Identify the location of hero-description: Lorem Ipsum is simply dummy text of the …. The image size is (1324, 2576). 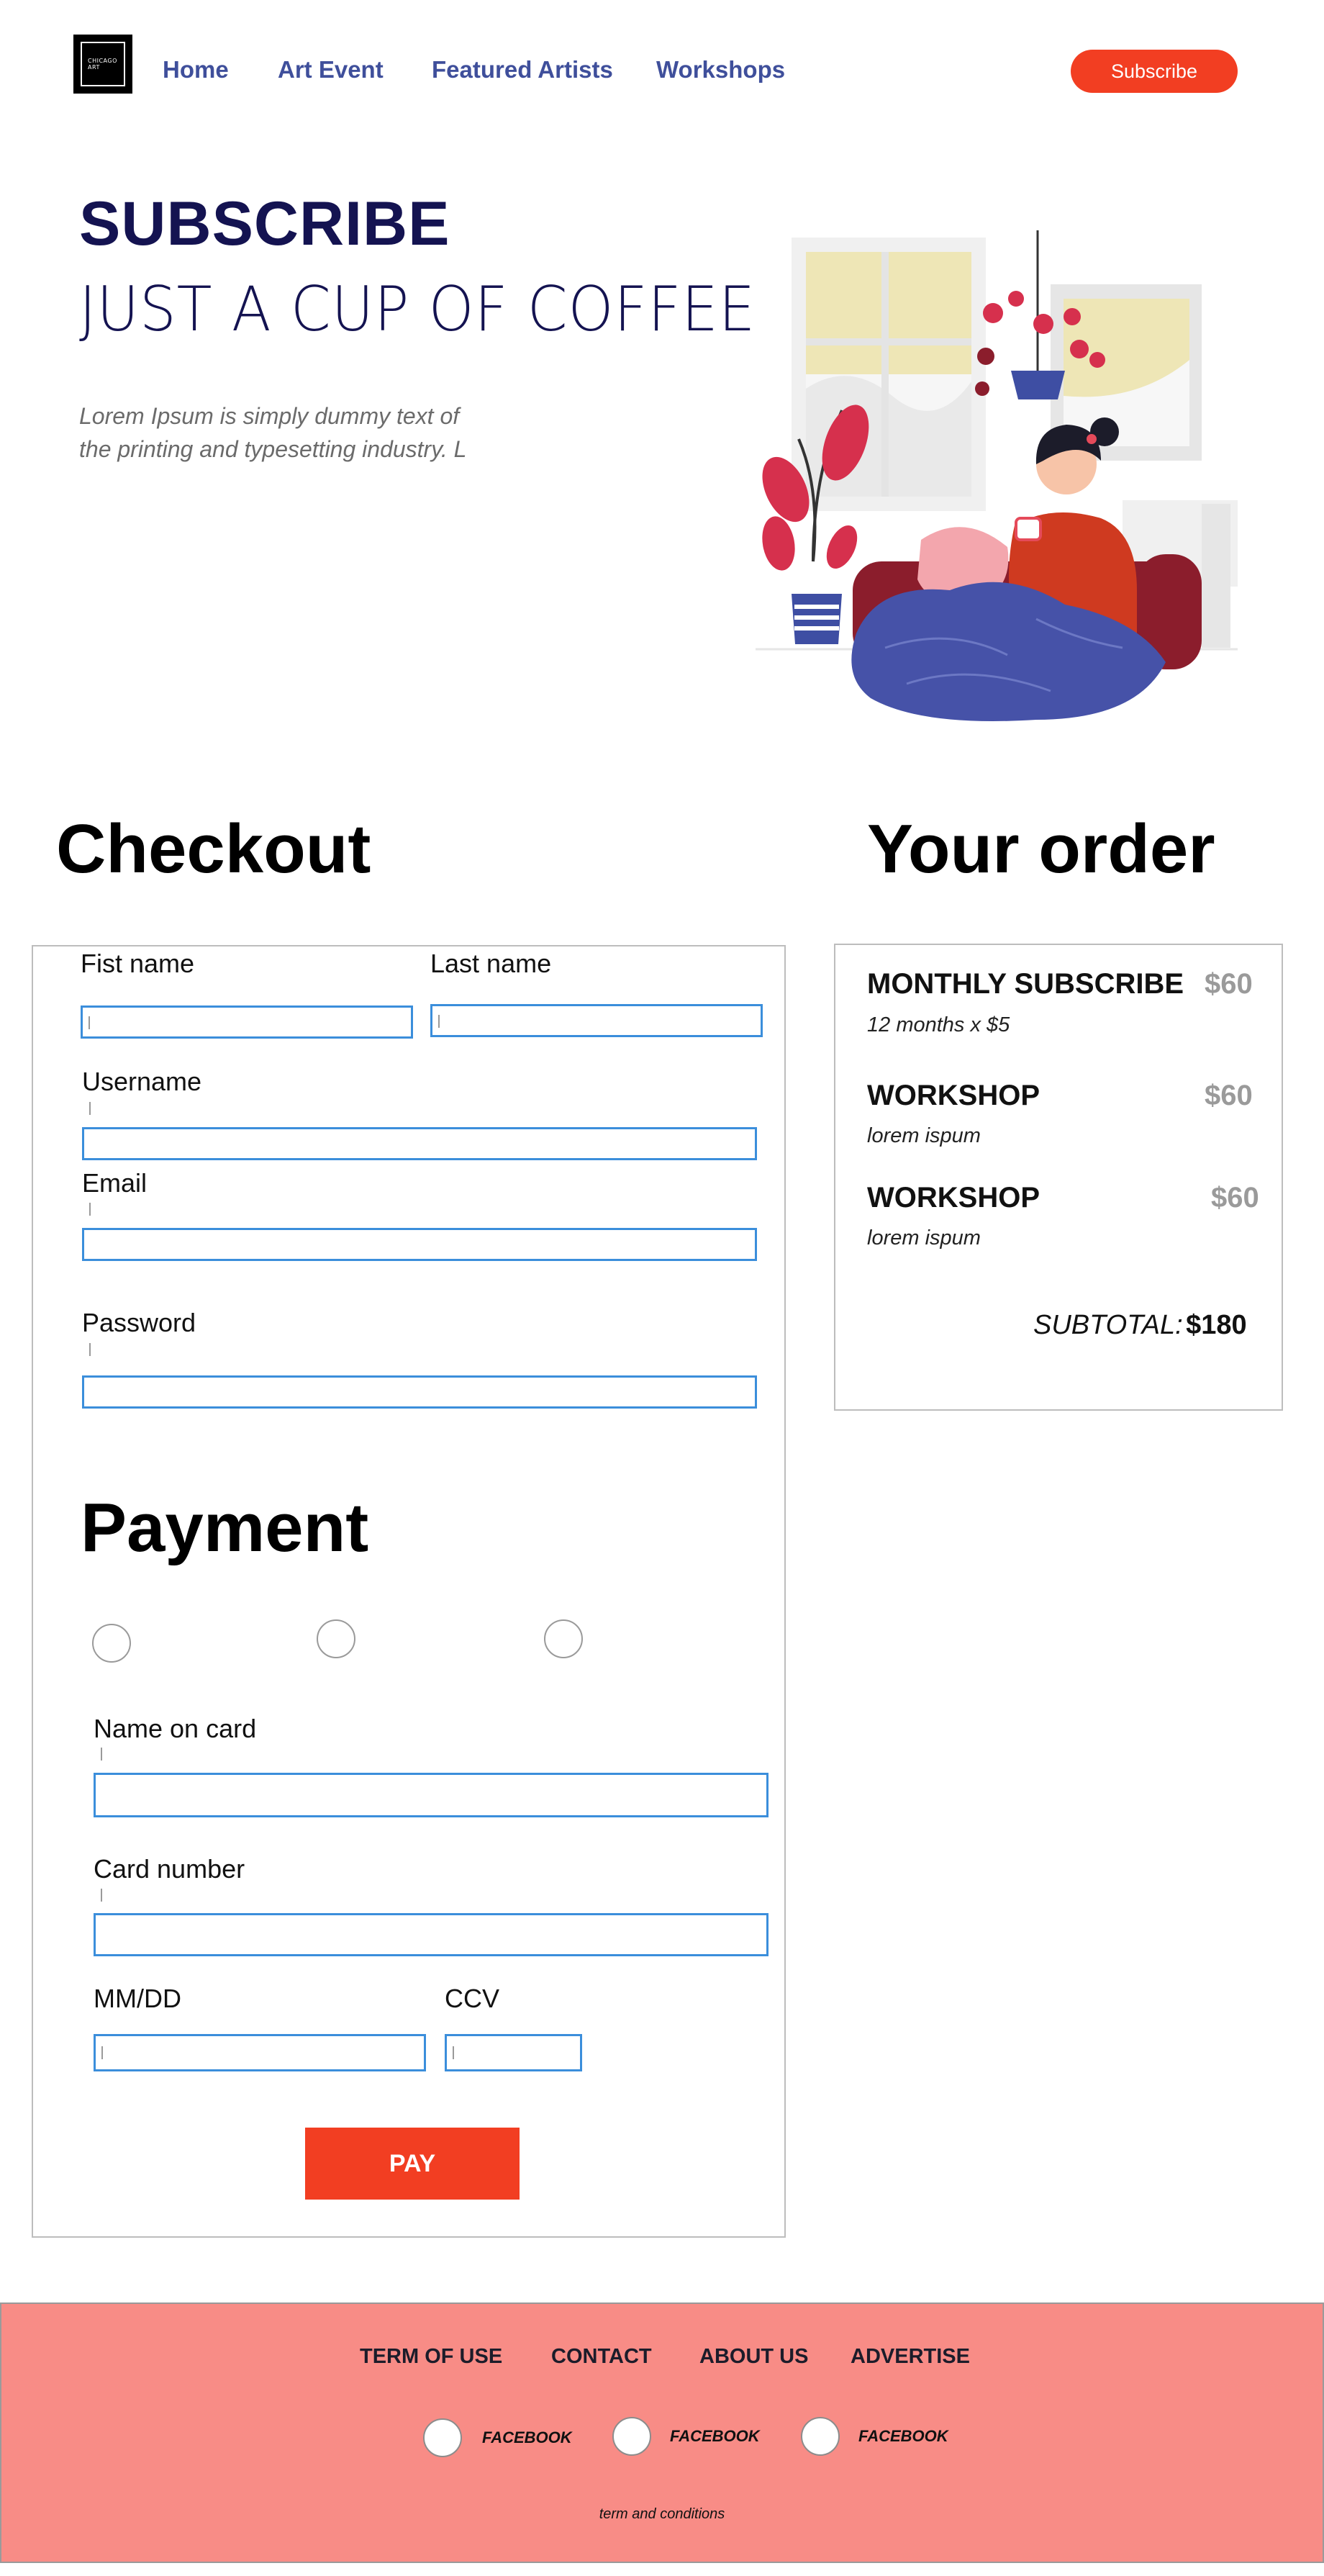
(273, 433).